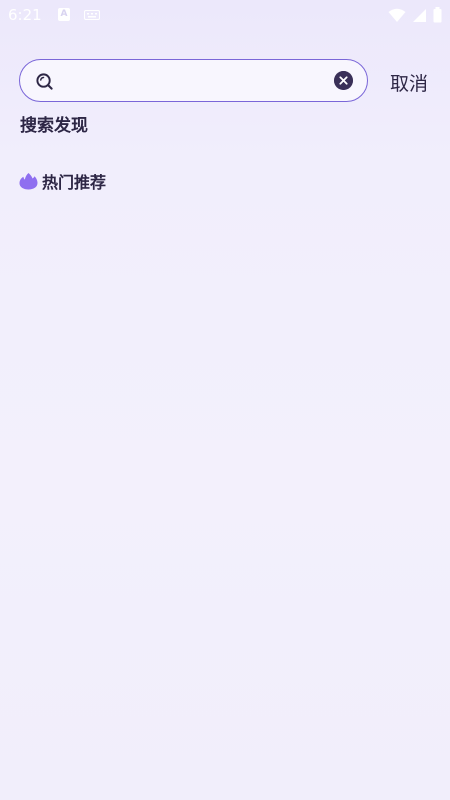 The image size is (450, 800). Describe the element at coordinates (397, 15) in the screenshot. I see `wifi-icon` at that location.